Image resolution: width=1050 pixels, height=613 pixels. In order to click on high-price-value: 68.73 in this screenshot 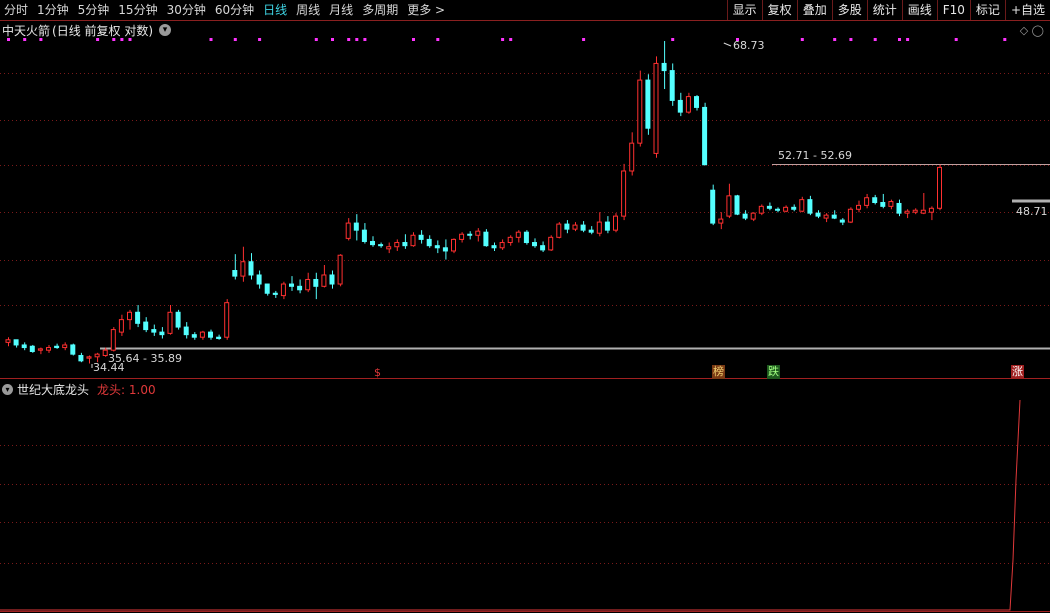, I will do `click(749, 45)`.